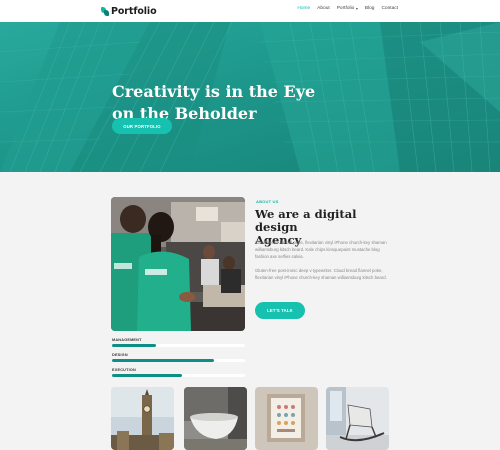 The width and height of the screenshot is (500, 450). I want to click on gallery-item-framed-art, so click(286, 418).